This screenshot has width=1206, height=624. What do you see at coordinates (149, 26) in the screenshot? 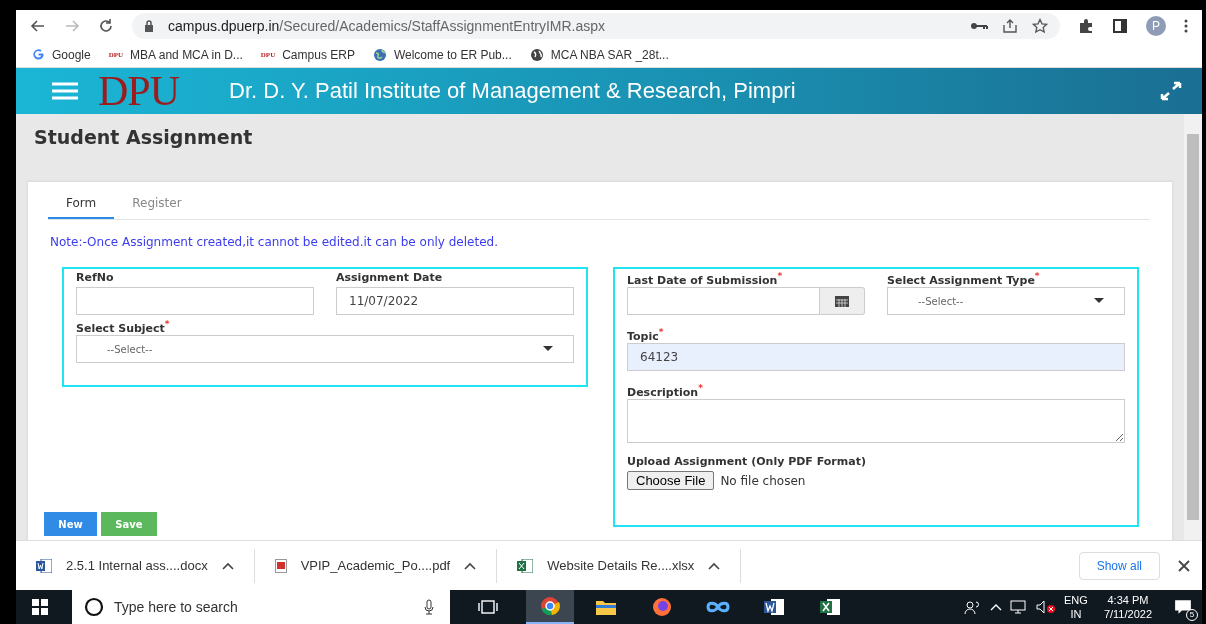
I see `lock-icon` at bounding box center [149, 26].